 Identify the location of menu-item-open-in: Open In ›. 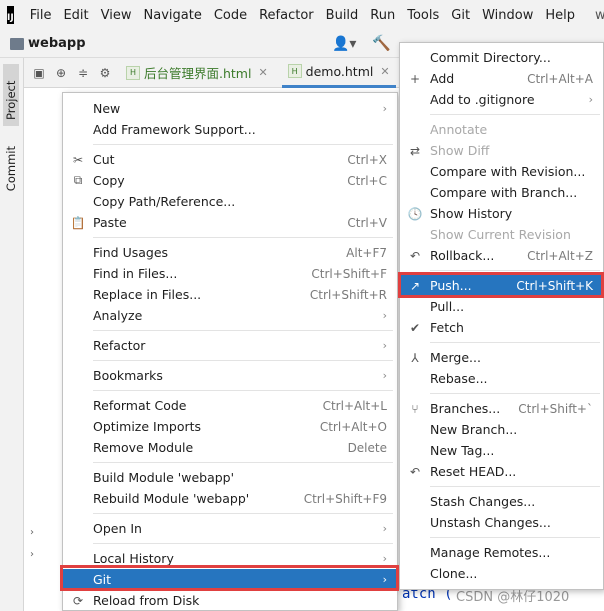
(230, 528).